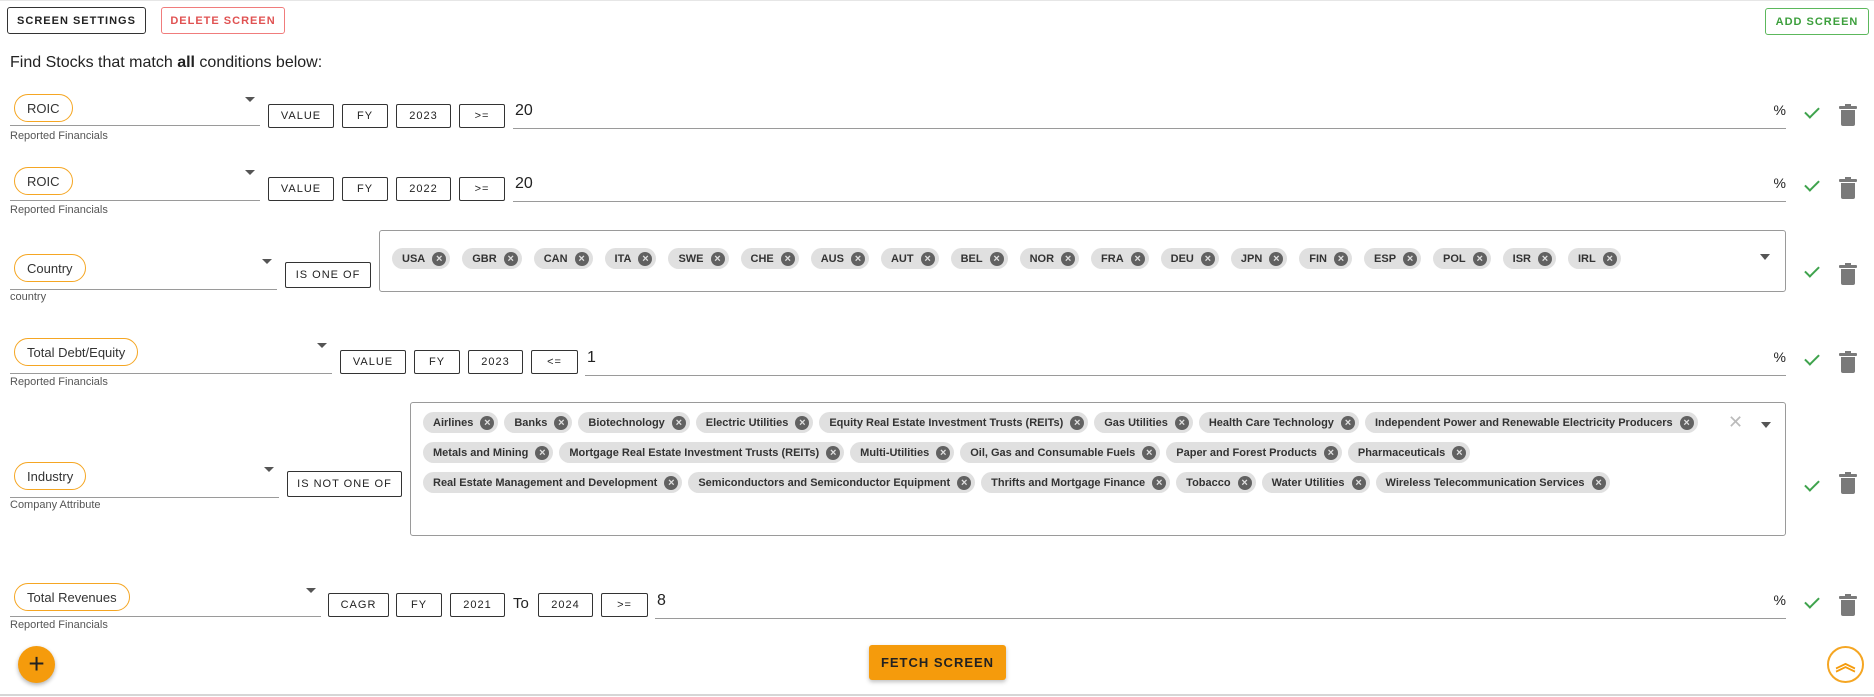 This screenshot has height=697, width=1874. Describe the element at coordinates (328, 275) in the screenshot. I see `operator-select: IS ONE OF` at that location.